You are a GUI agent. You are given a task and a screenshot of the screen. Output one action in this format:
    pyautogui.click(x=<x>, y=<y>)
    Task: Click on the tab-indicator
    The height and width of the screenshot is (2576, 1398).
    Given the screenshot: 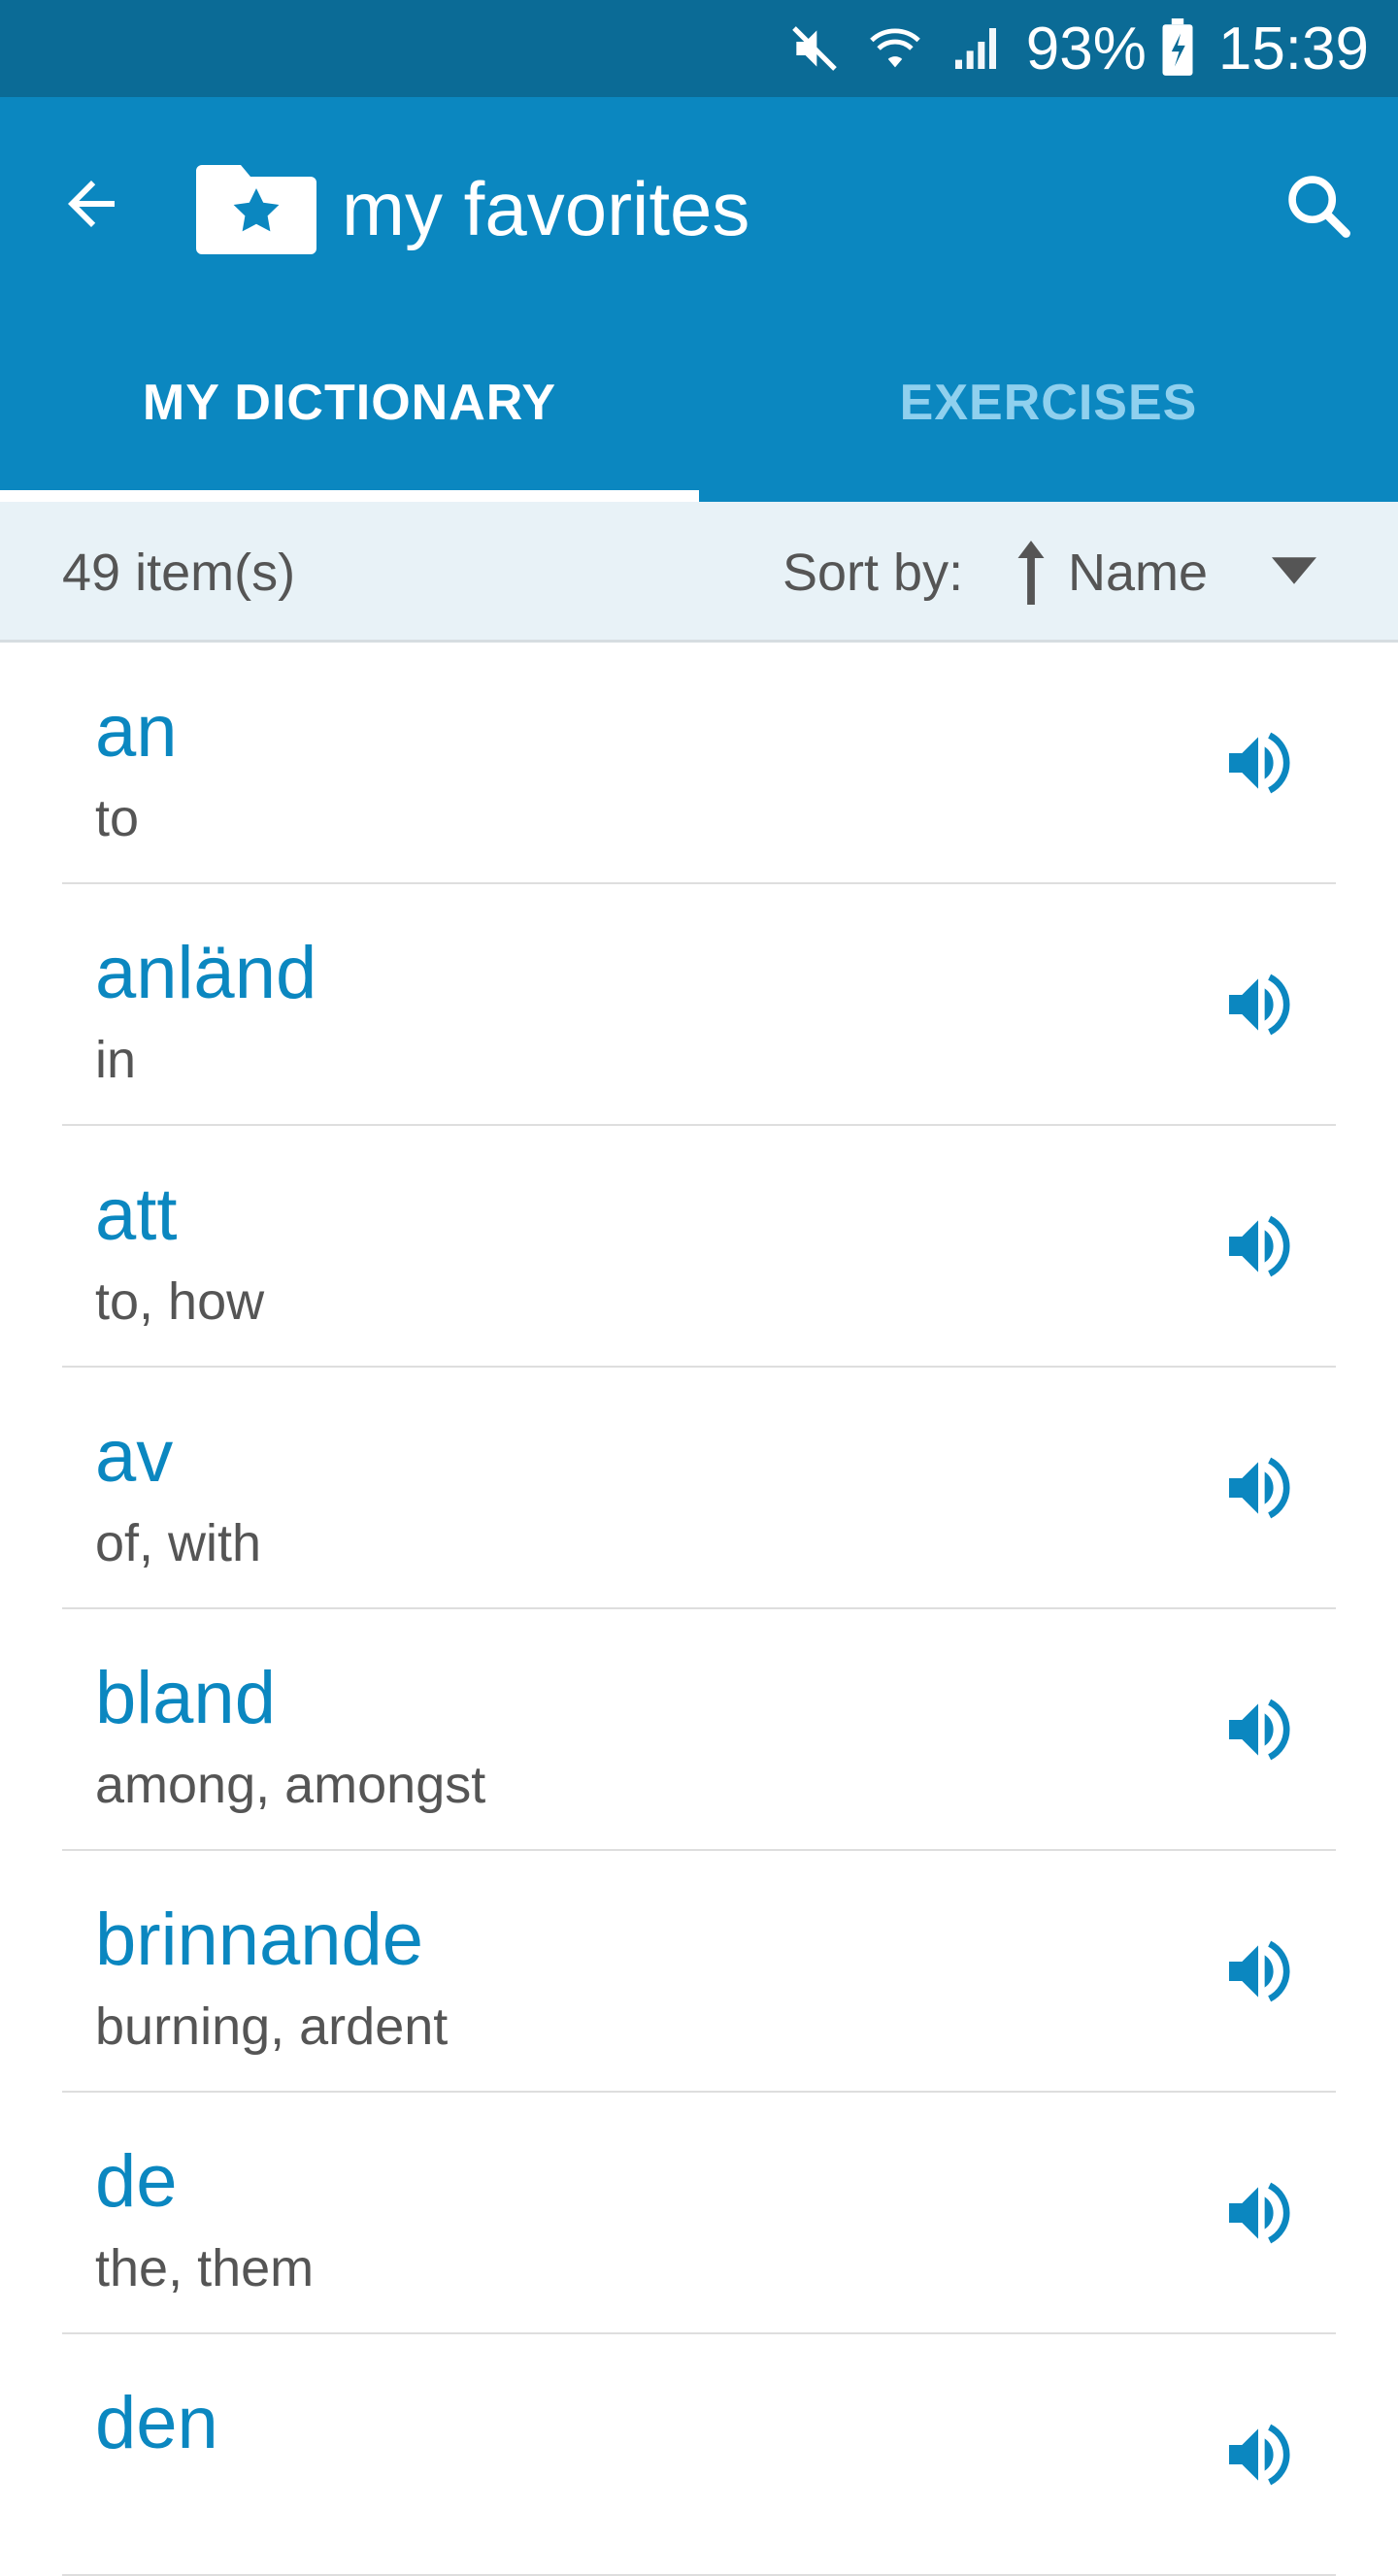 What is the action you would take?
    pyautogui.click(x=349, y=496)
    